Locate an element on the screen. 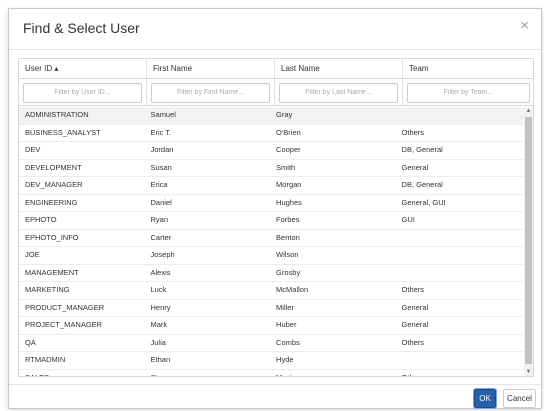  cell-first-name: Henry is located at coordinates (160, 307).